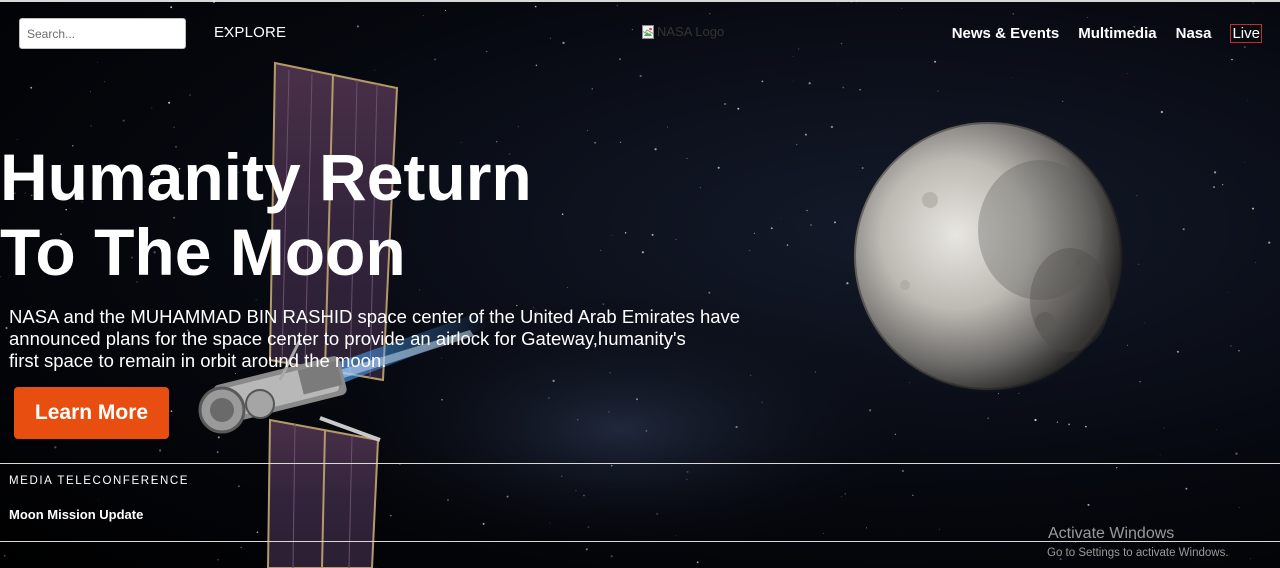  Describe the element at coordinates (1138, 553) in the screenshot. I see `activate-windows-subtitle: Go to Settings to activate Windows.` at that location.